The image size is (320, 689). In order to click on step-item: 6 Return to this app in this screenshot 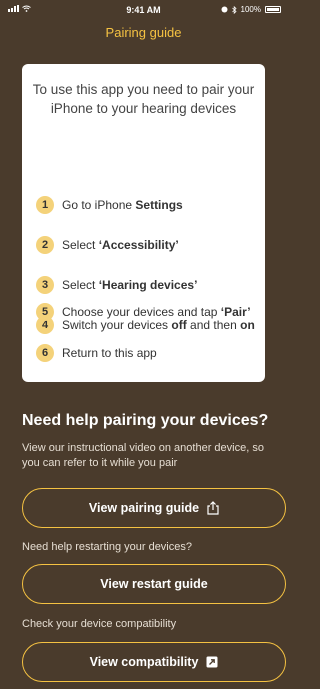, I will do `click(156, 353)`.